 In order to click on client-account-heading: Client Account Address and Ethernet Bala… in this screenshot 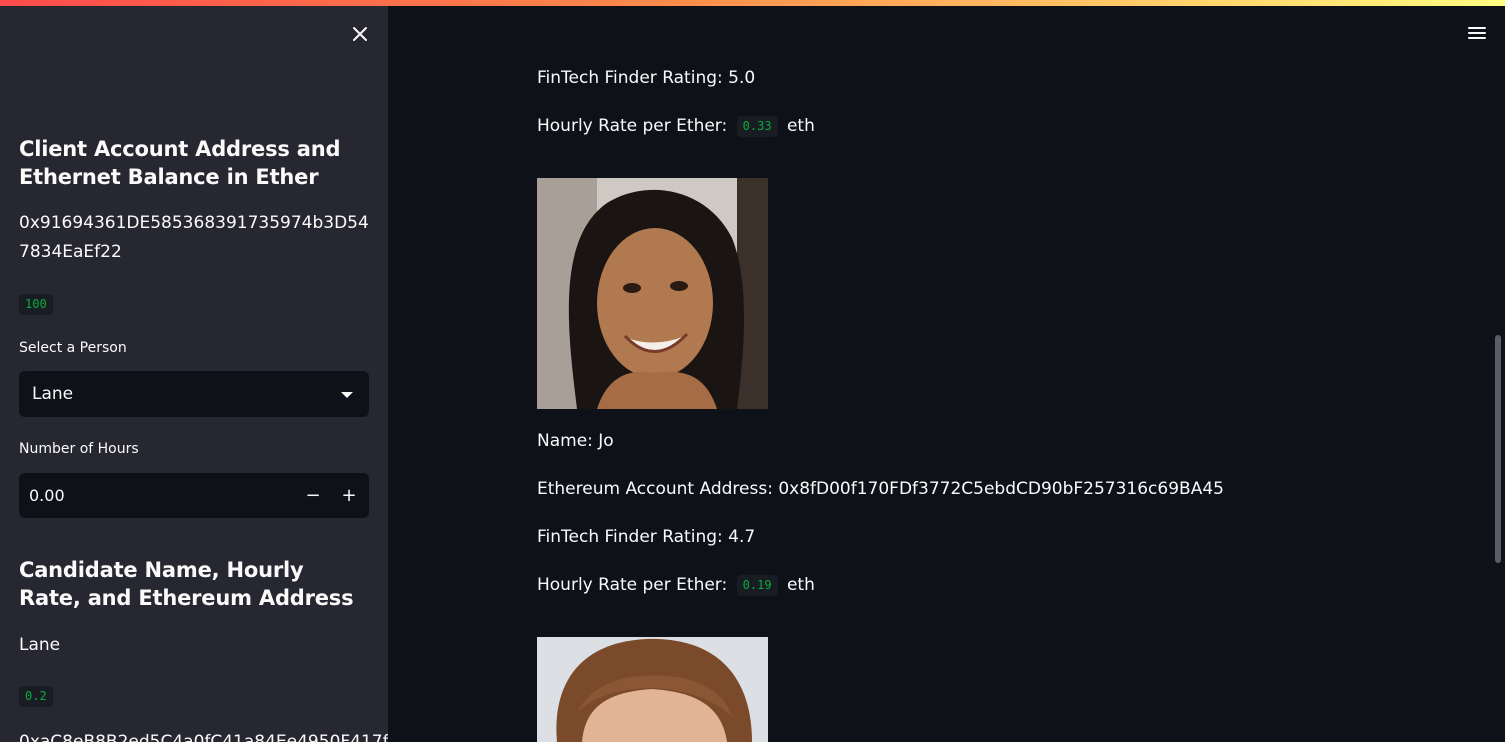, I will do `click(180, 163)`.